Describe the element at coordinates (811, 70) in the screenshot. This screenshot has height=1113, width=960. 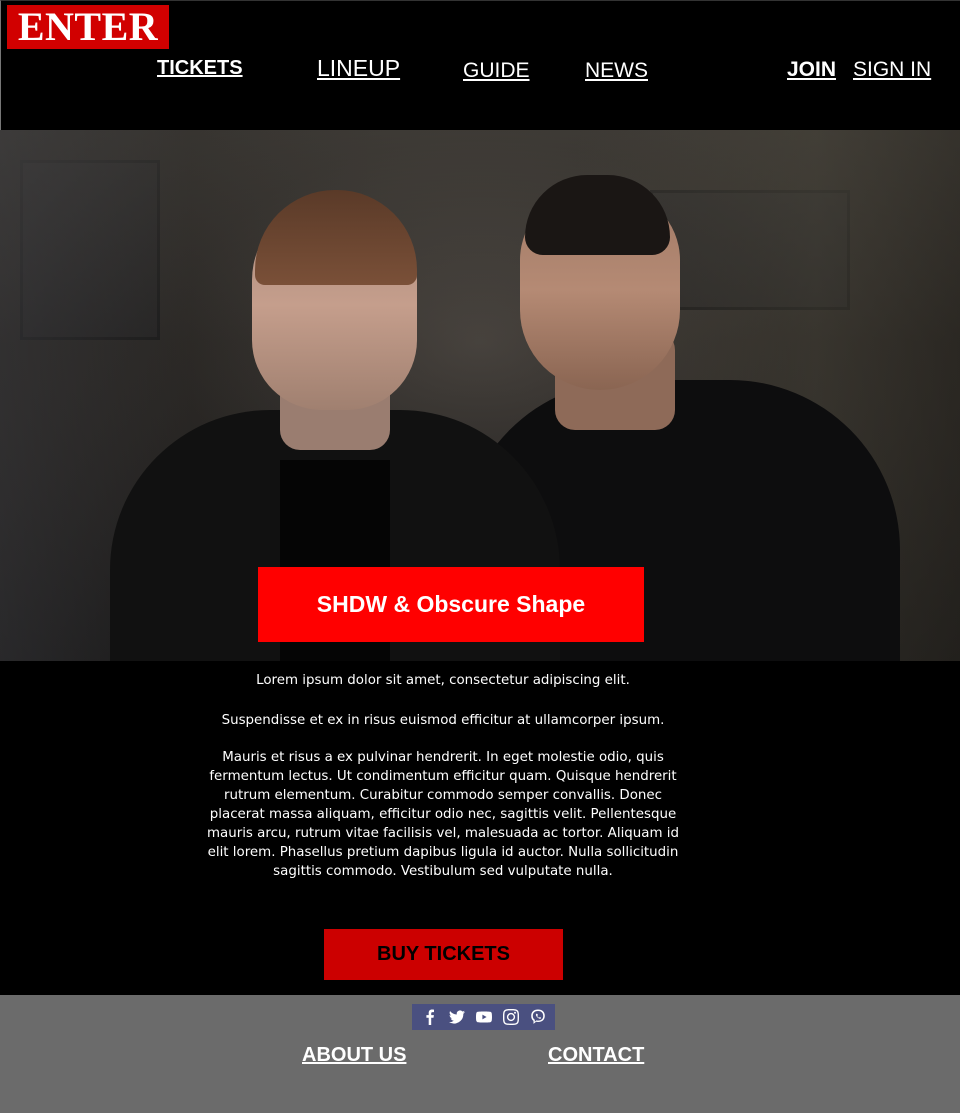
I see `join-link: JOIN` at that location.